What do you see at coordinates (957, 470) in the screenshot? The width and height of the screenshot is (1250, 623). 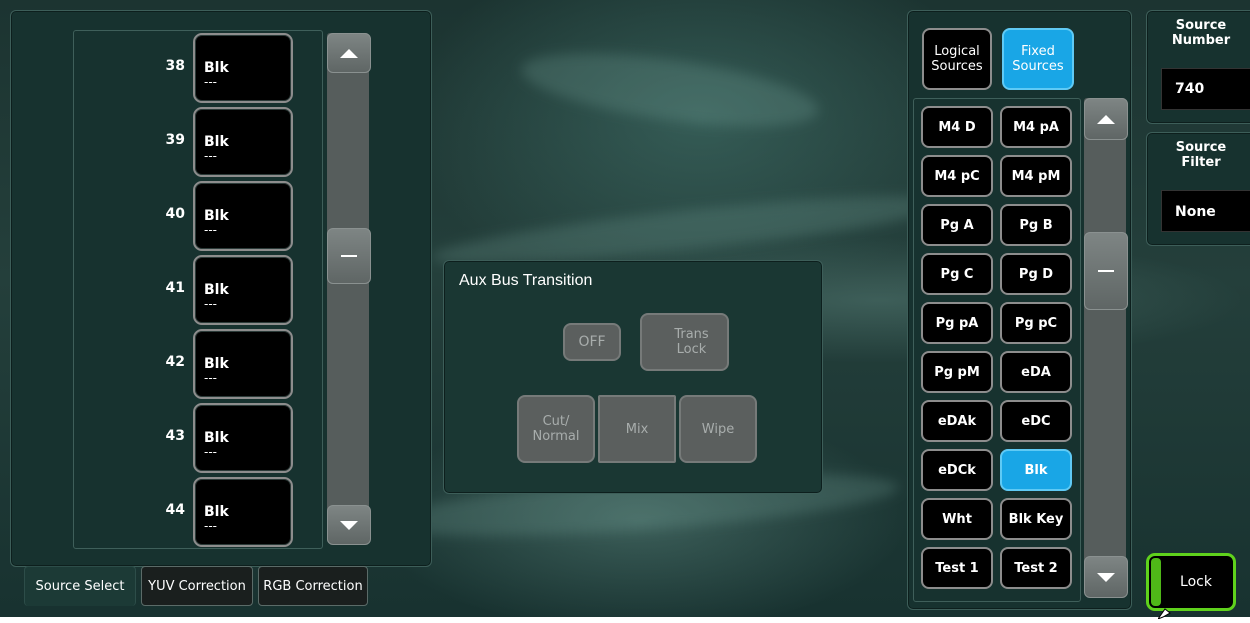 I see `source-button: eDCk` at bounding box center [957, 470].